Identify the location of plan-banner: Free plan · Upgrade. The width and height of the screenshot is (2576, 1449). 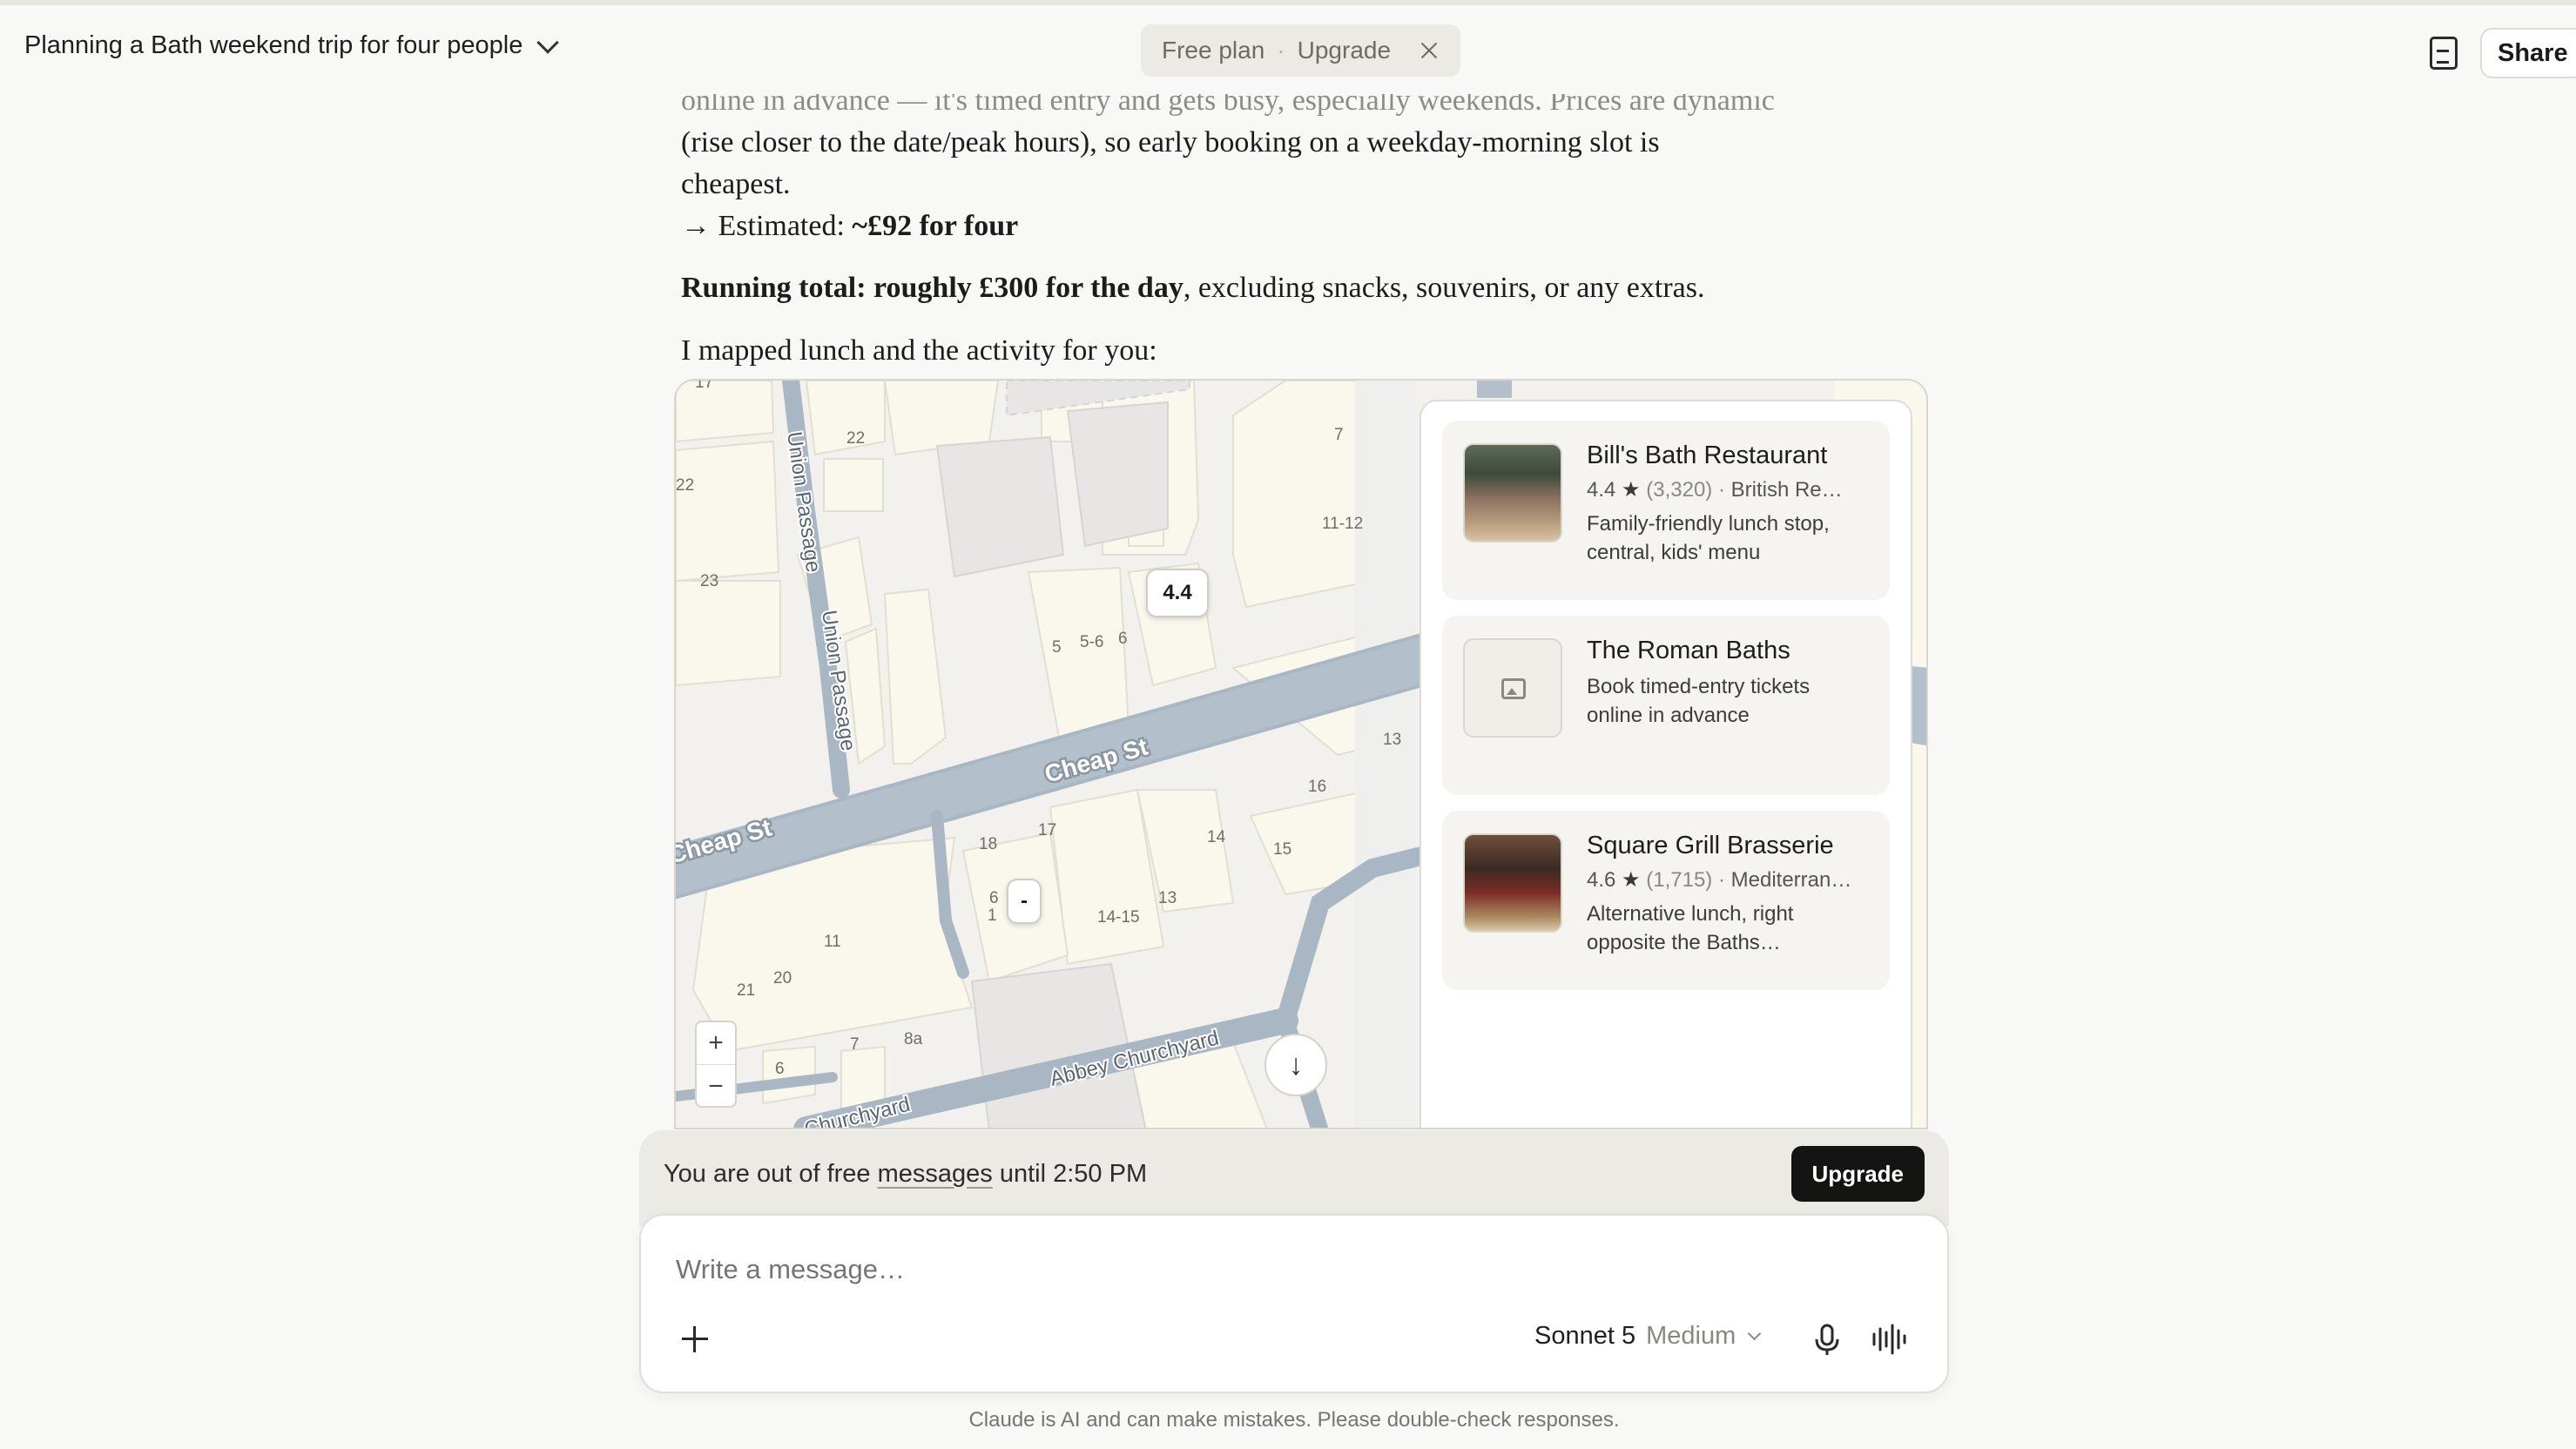
(1301, 50).